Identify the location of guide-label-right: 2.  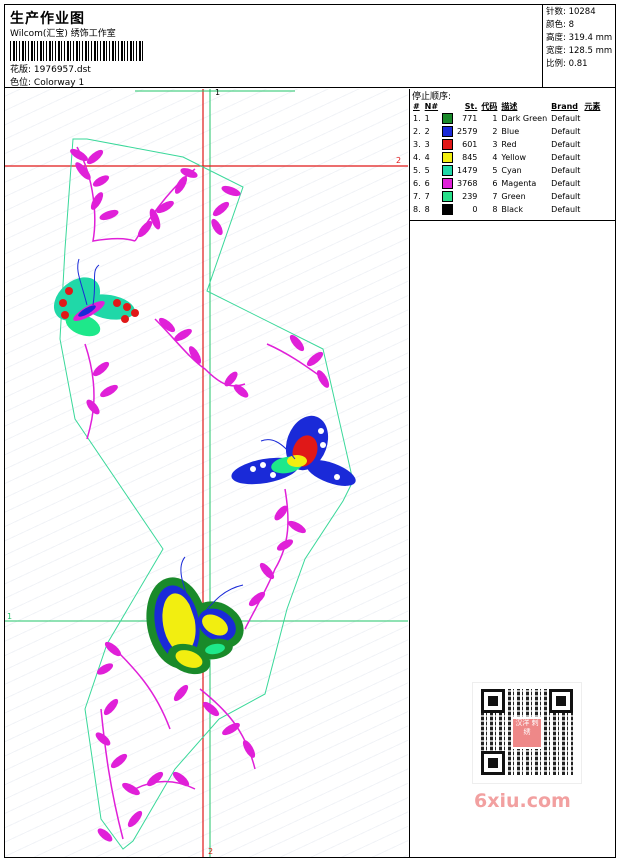
(399, 160).